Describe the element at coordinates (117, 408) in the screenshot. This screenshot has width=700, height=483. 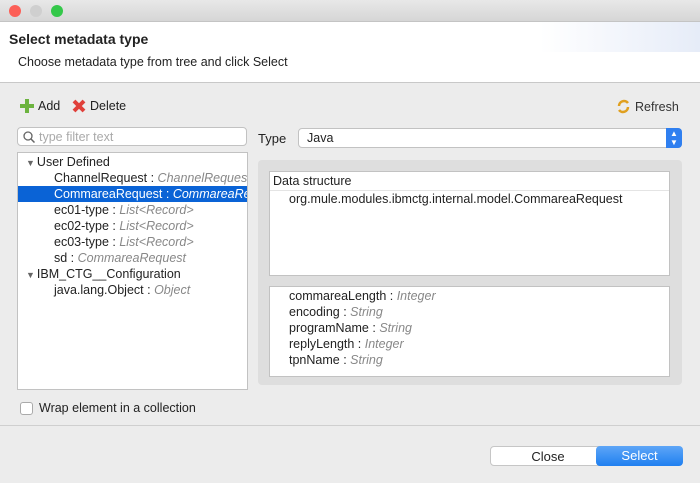
I see `wrap-label: Wrap element in a collection` at that location.